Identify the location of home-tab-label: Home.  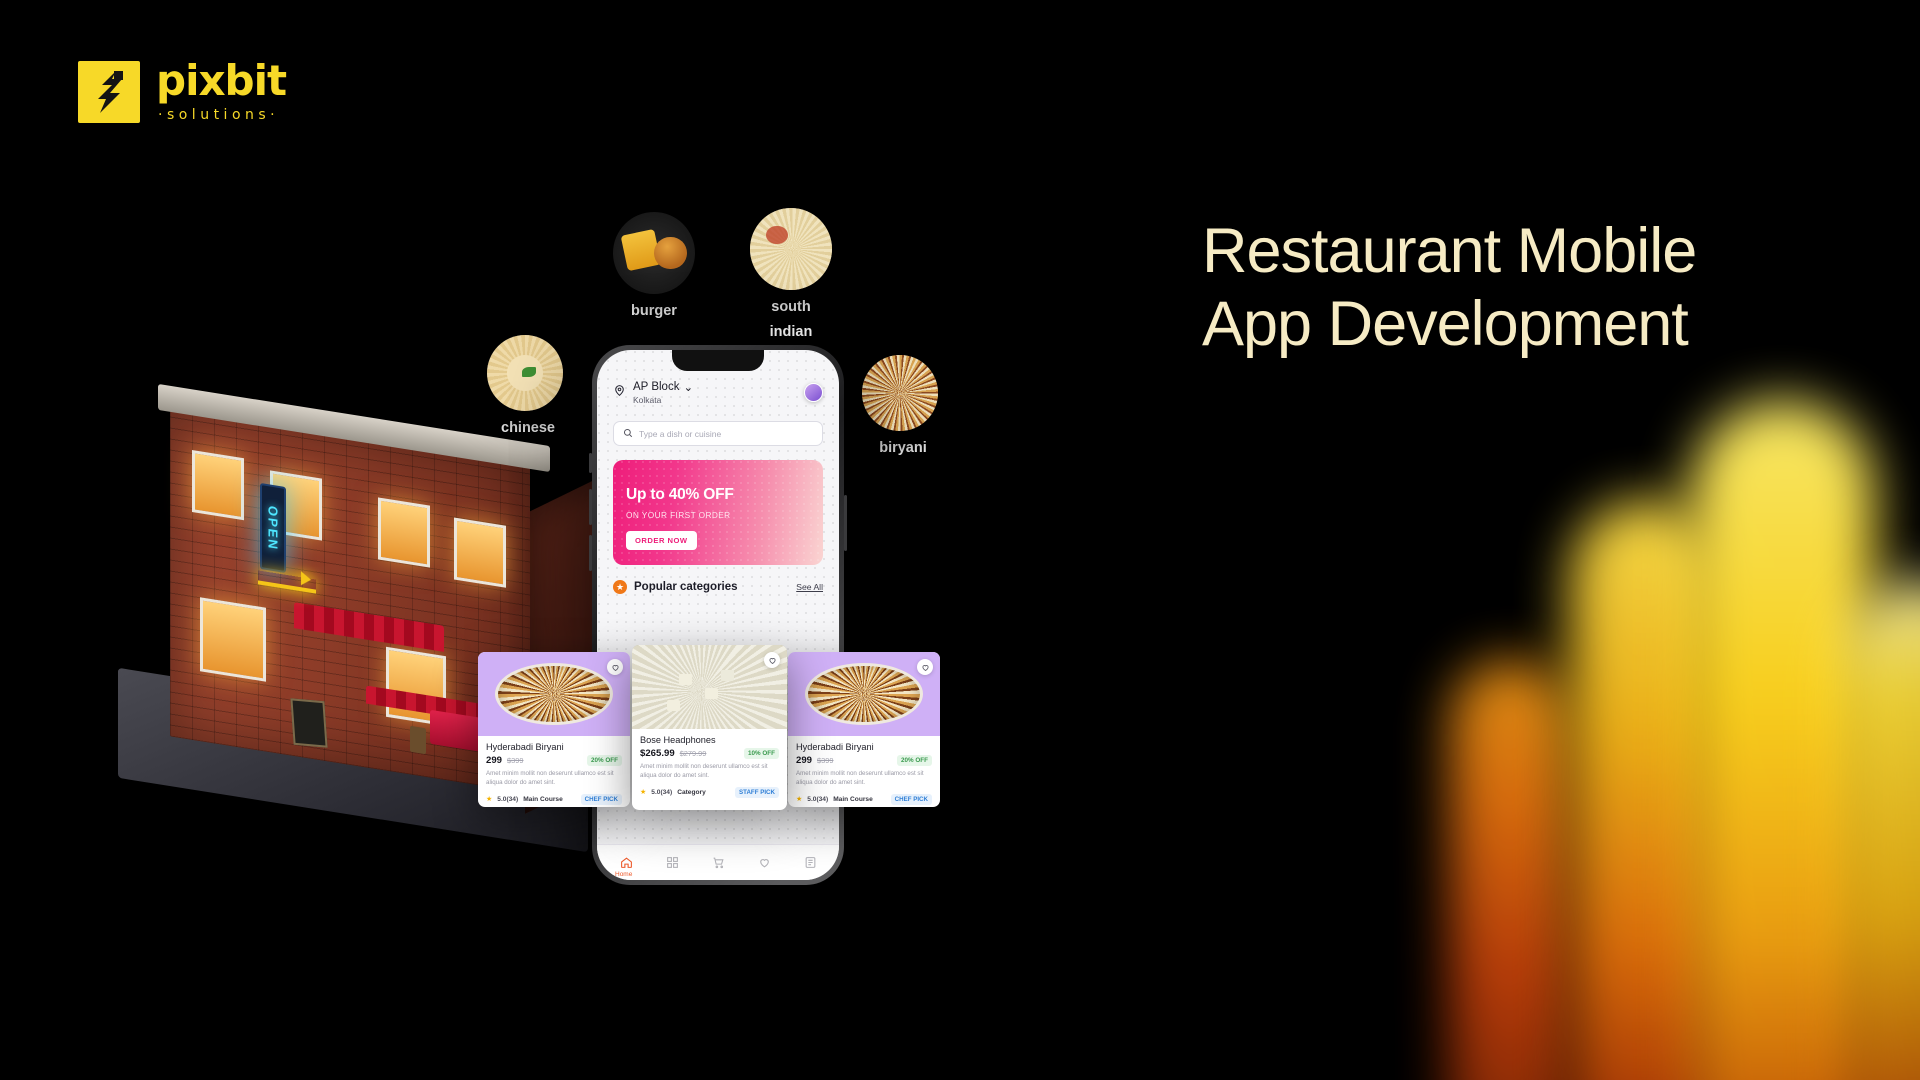
(624, 874).